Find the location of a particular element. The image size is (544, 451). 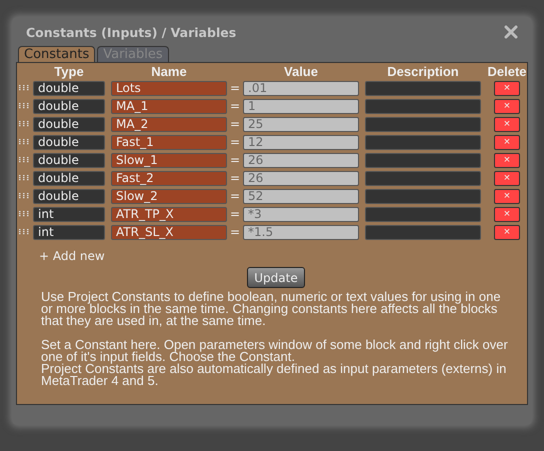

name-field: Fast_1 is located at coordinates (169, 142).